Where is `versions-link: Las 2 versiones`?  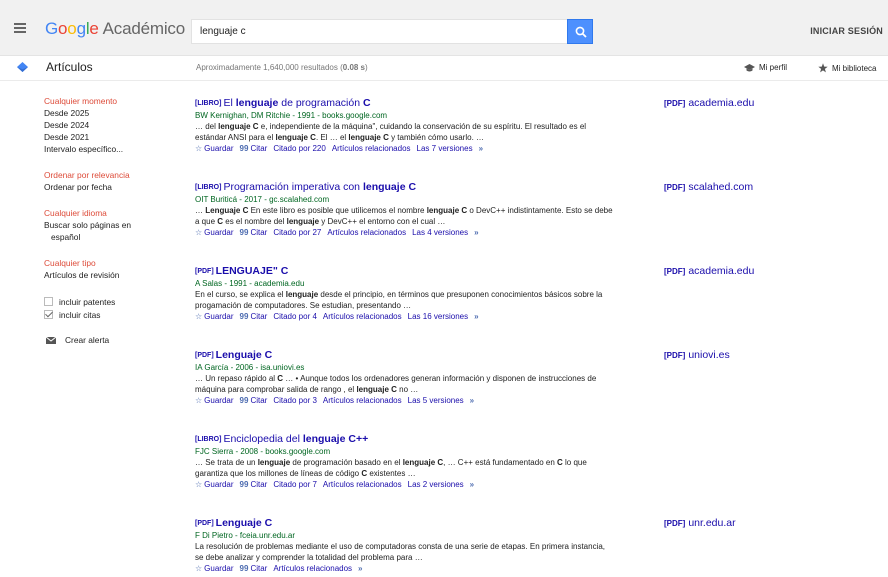
versions-link: Las 2 versiones is located at coordinates (436, 484).